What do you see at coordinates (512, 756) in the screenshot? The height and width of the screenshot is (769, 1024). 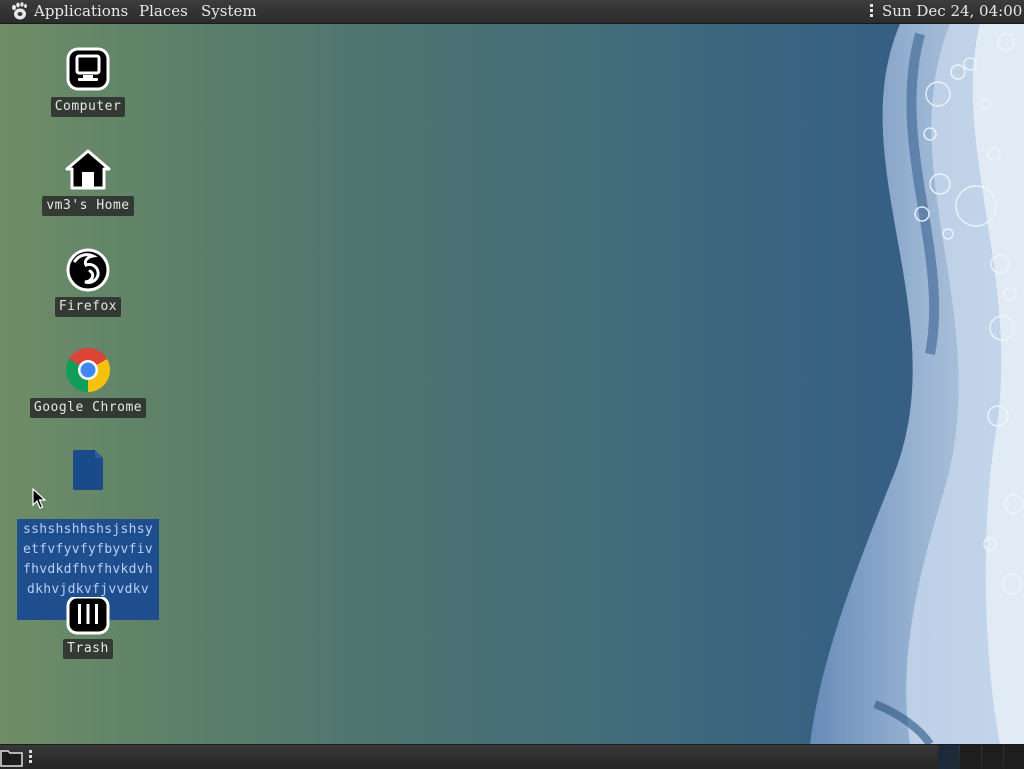 I see `bottom-panel` at bounding box center [512, 756].